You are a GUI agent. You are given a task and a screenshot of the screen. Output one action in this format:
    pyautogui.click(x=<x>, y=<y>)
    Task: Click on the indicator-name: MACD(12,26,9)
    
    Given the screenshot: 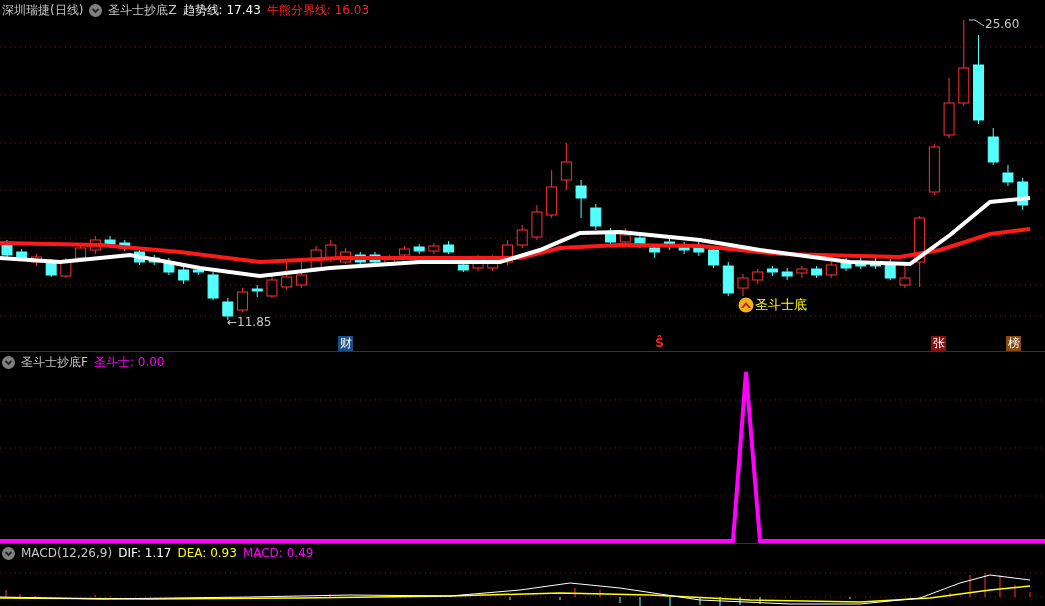 What is the action you would take?
    pyautogui.click(x=67, y=553)
    